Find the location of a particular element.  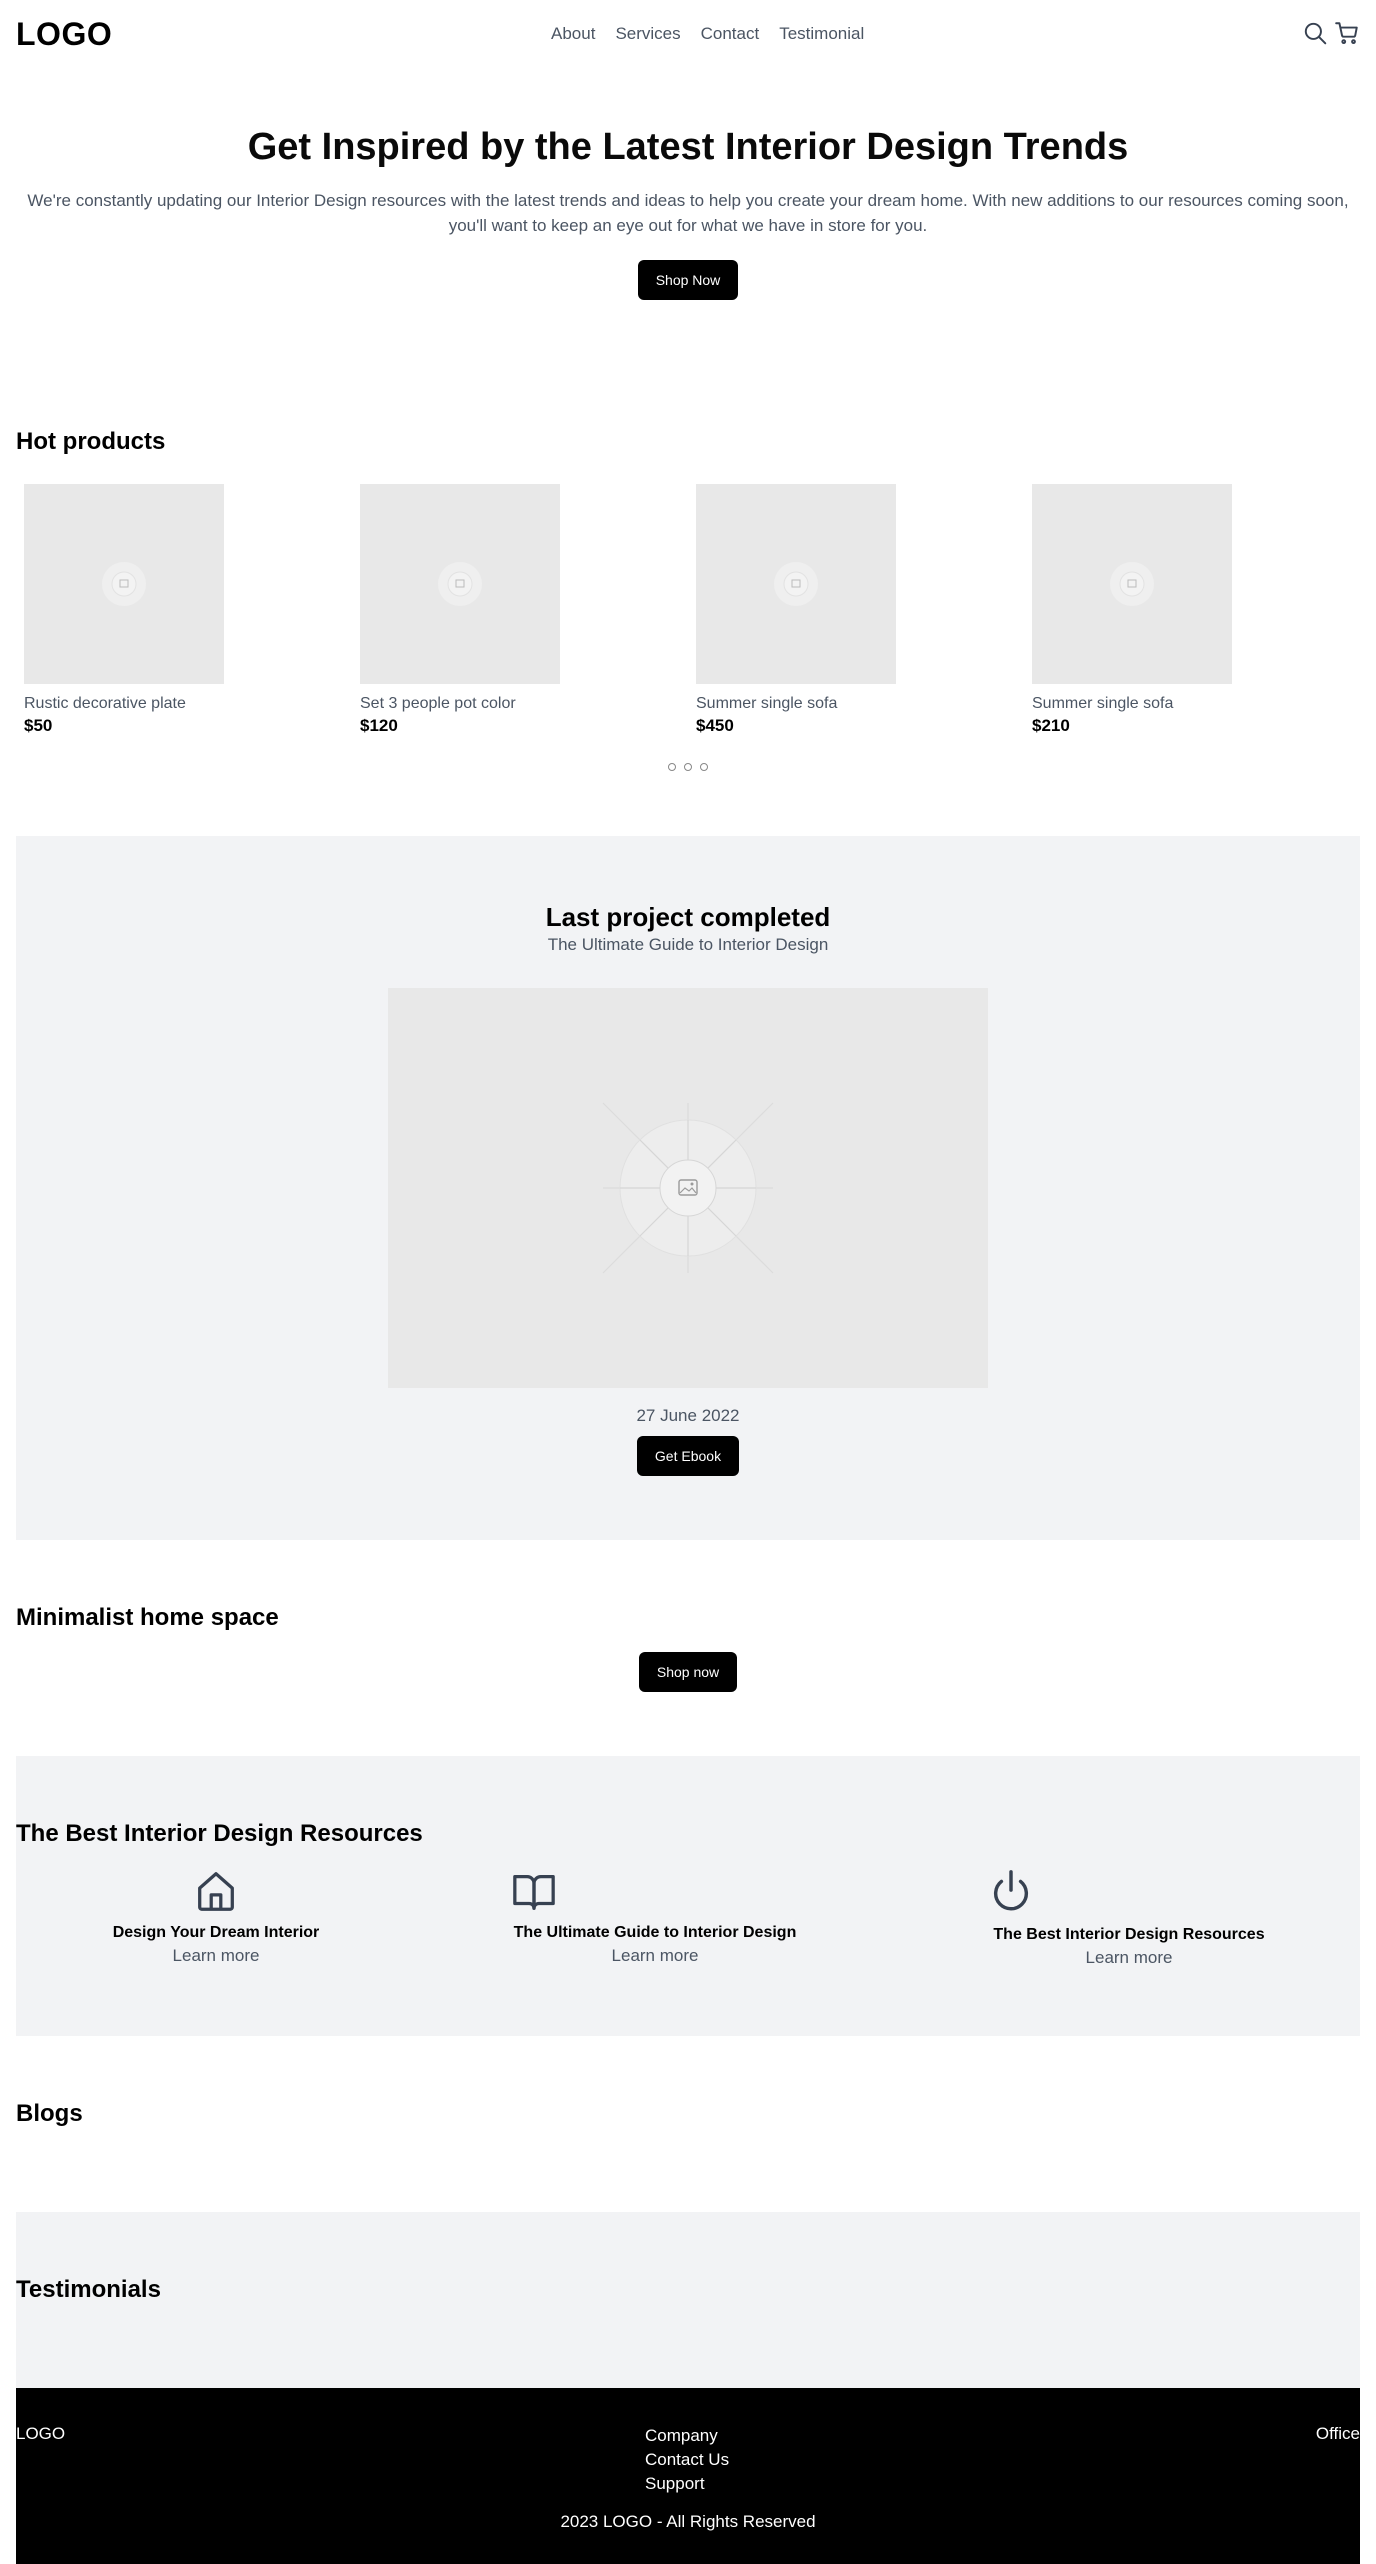

product-card: Summer single sofa $450 is located at coordinates (806, 610).